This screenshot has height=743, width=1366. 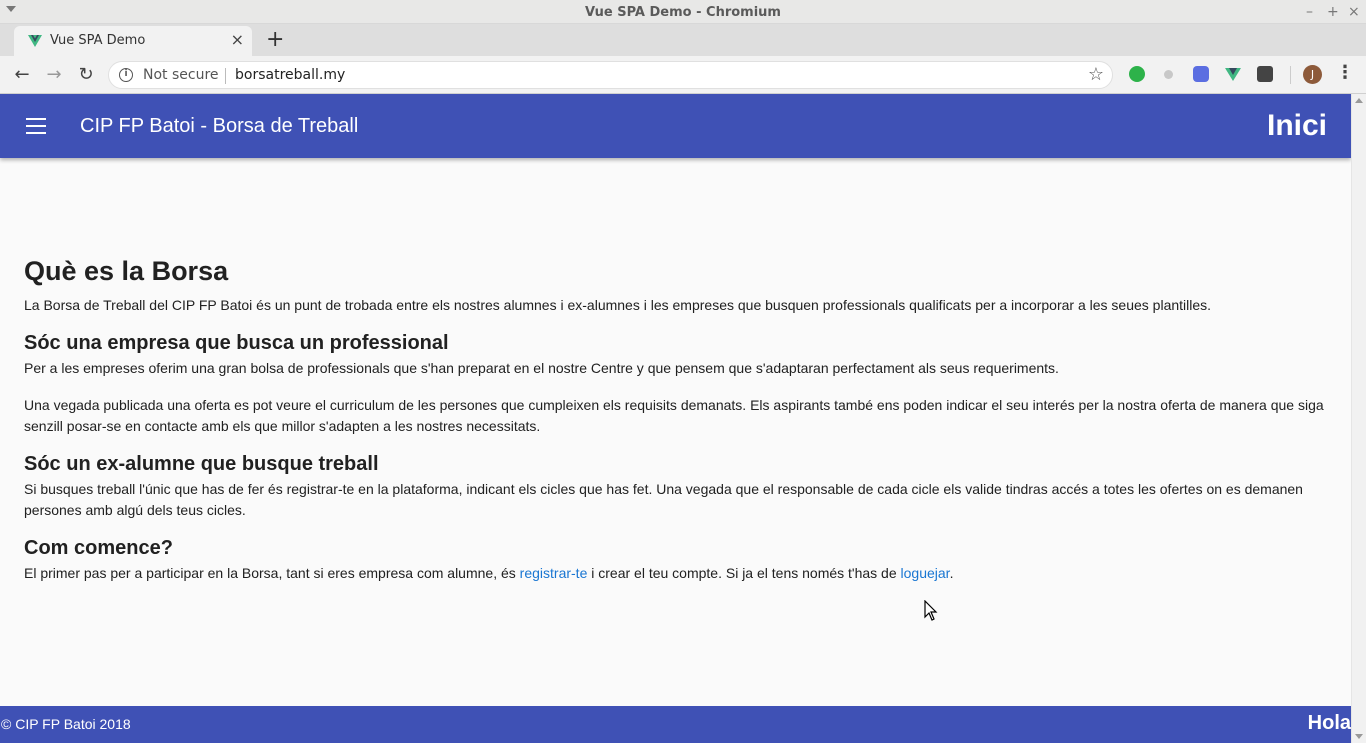 I want to click on maximize-button: +, so click(x=1333, y=12).